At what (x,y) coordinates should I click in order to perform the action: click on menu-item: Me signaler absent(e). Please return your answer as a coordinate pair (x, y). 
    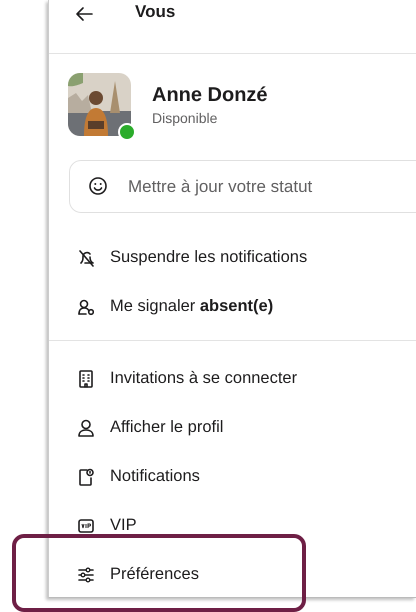
    Looking at the image, I should click on (192, 306).